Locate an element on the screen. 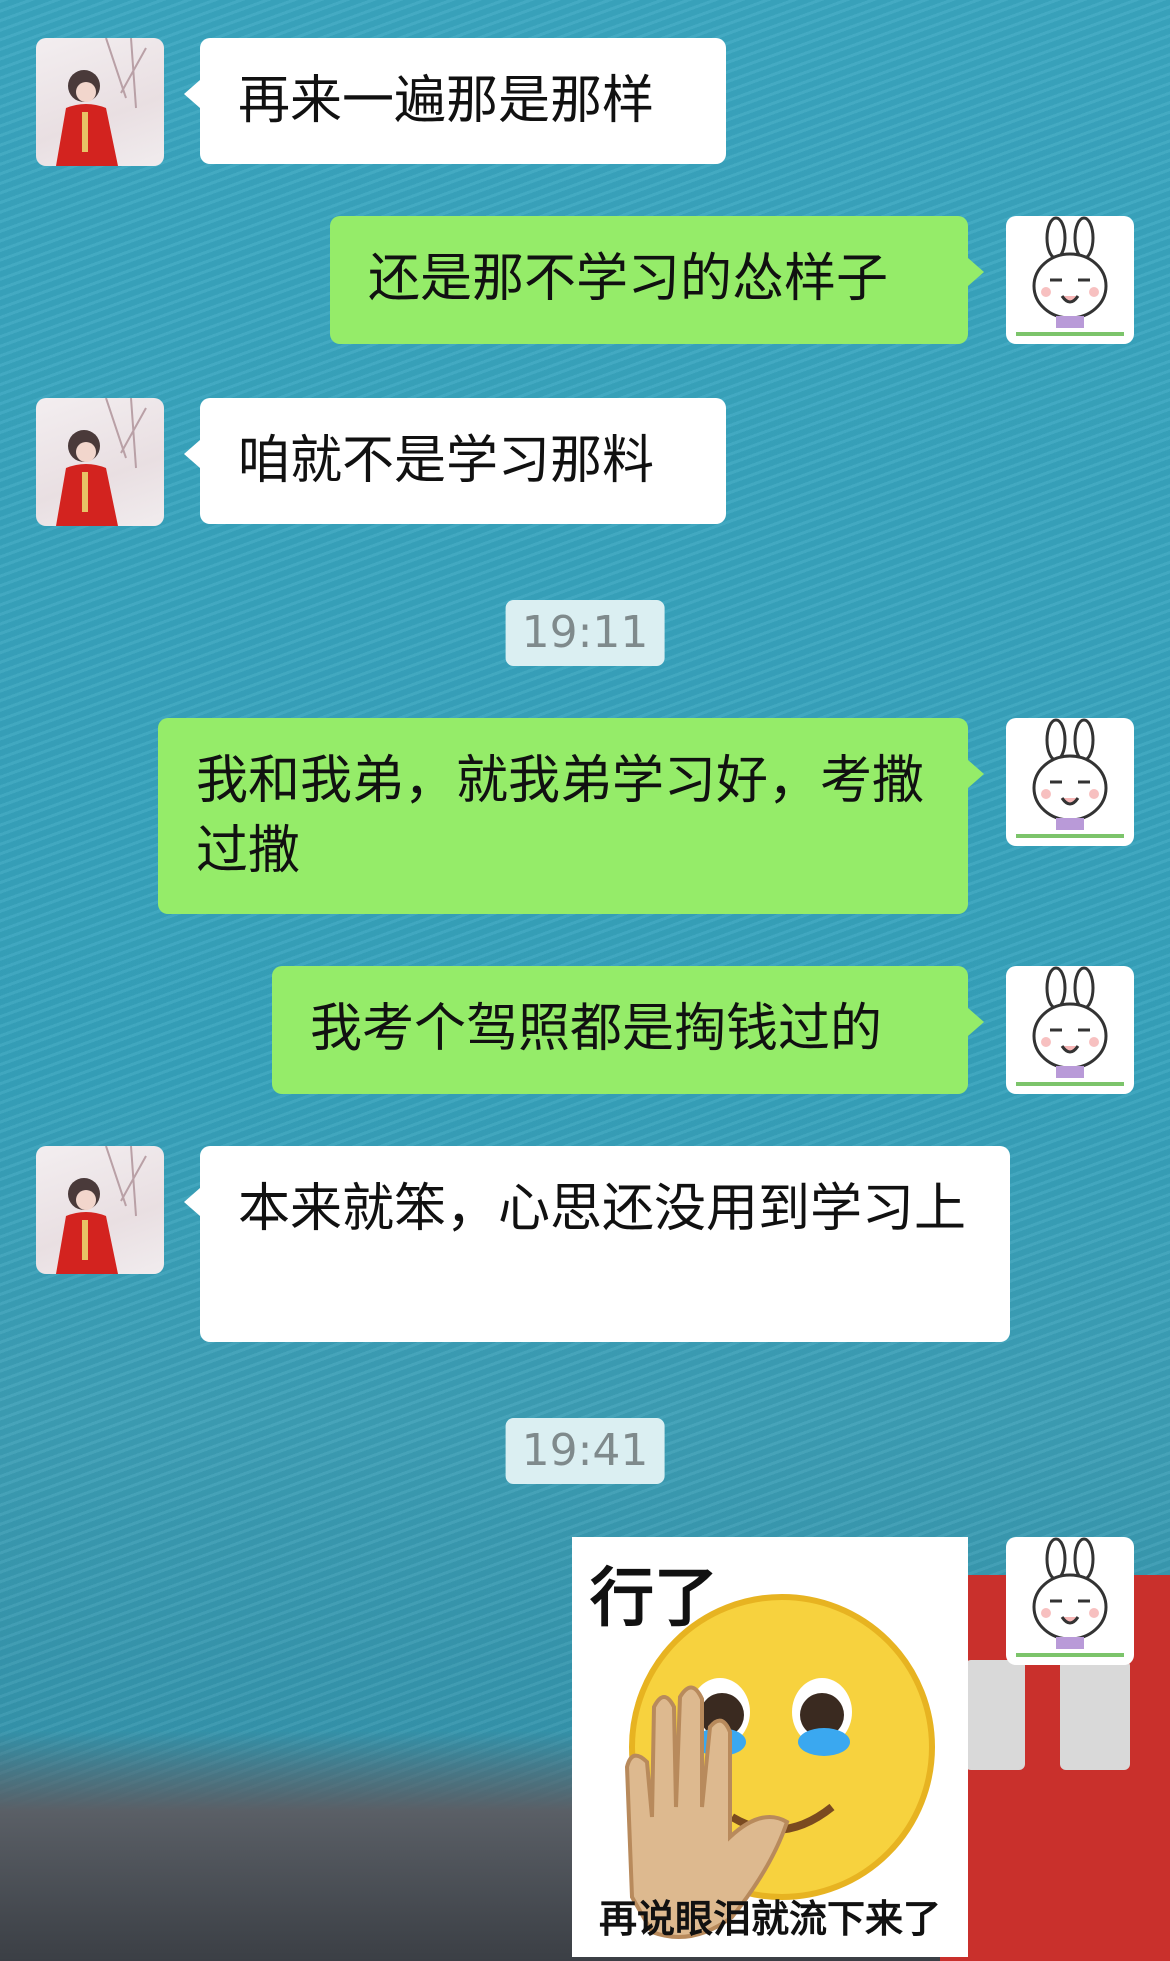 This screenshot has width=1170, height=1961. timestamp: 19:11 is located at coordinates (585, 633).